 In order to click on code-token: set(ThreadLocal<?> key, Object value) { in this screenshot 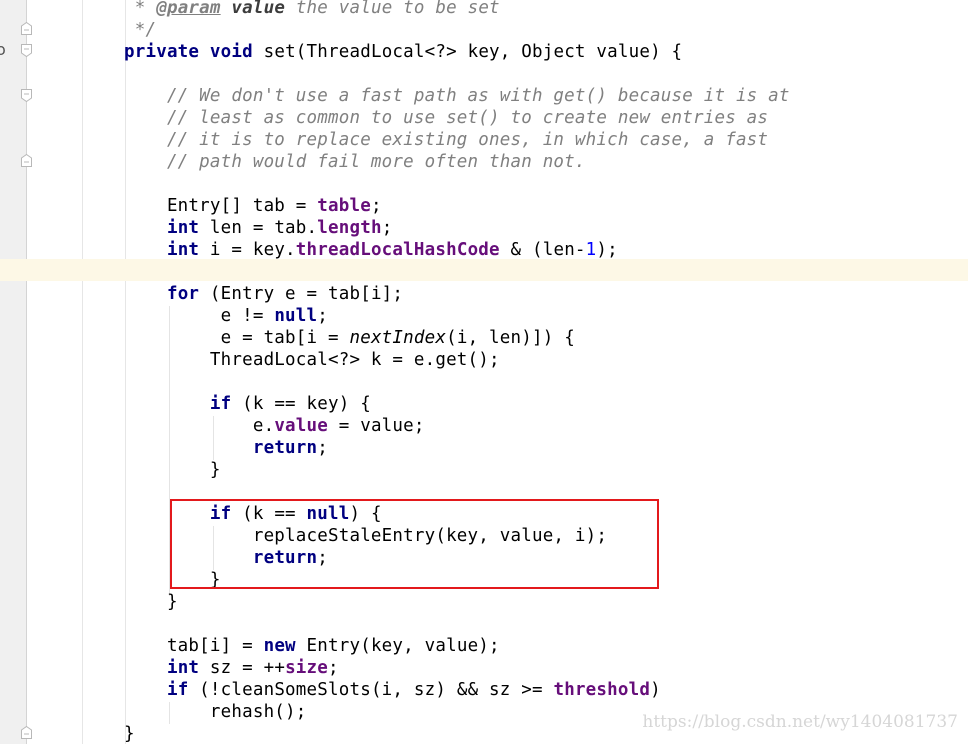, I will do `click(467, 52)`.